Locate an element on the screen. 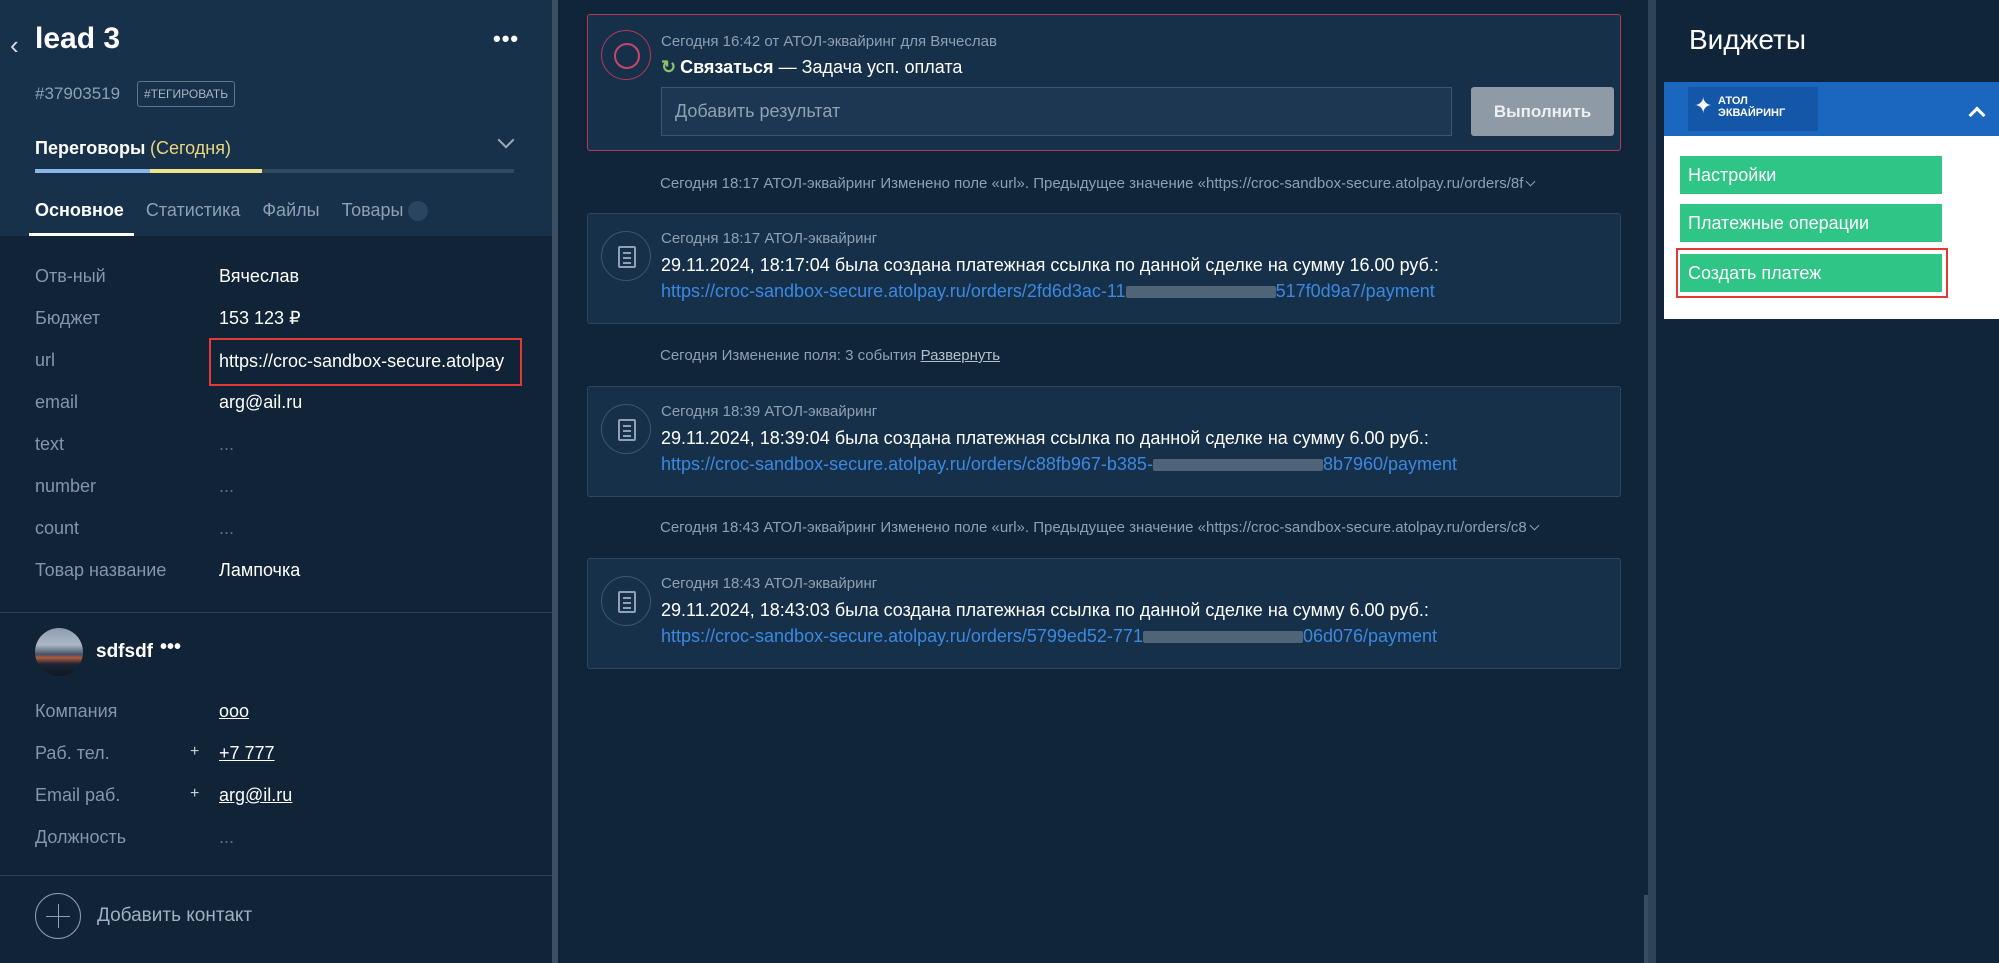 The height and width of the screenshot is (963, 1999). back-arrow-icon: ‹ is located at coordinates (14, 45).